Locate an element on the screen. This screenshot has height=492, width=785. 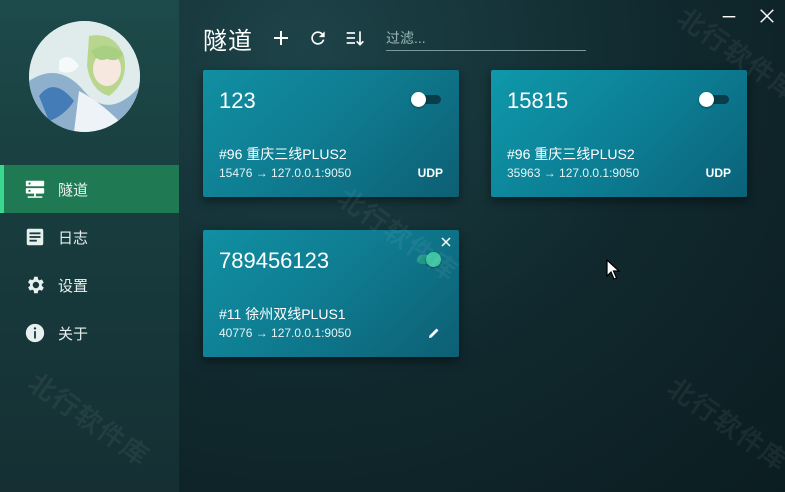
tunnel-name: 789456123 is located at coordinates (274, 260).